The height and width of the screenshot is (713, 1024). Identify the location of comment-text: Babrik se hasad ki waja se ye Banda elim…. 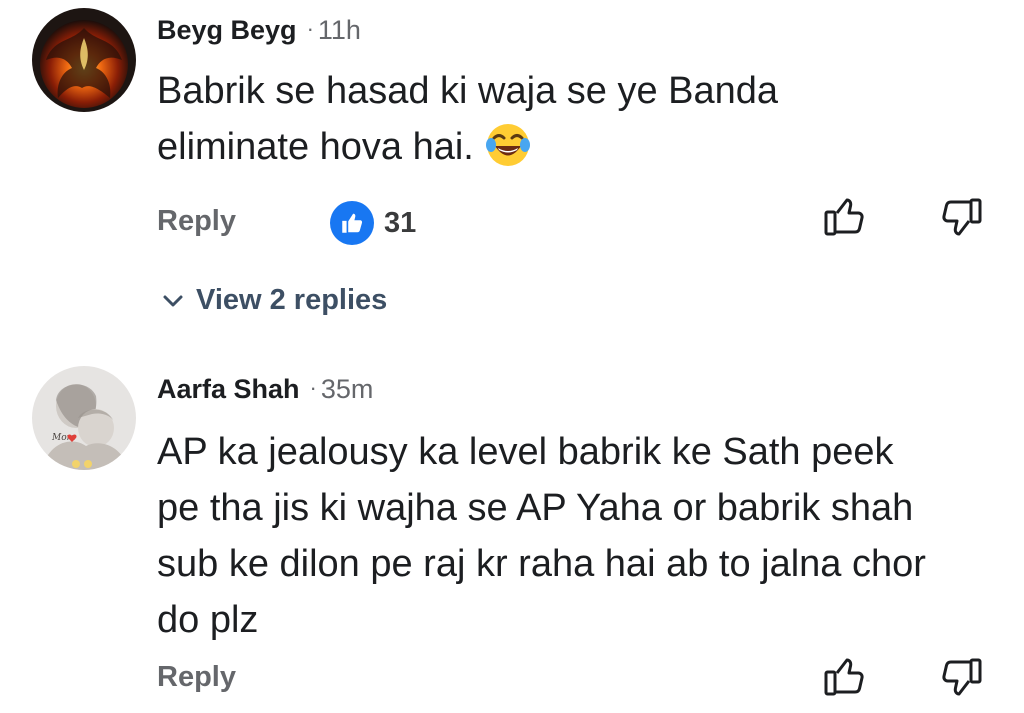
(467, 119).